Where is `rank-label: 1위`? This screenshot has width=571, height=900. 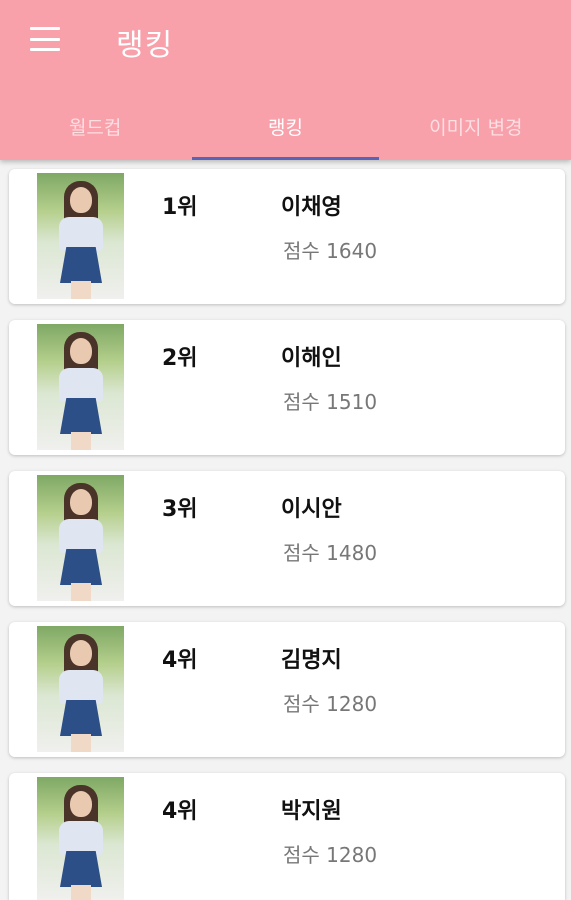
rank-label: 1위 is located at coordinates (180, 207).